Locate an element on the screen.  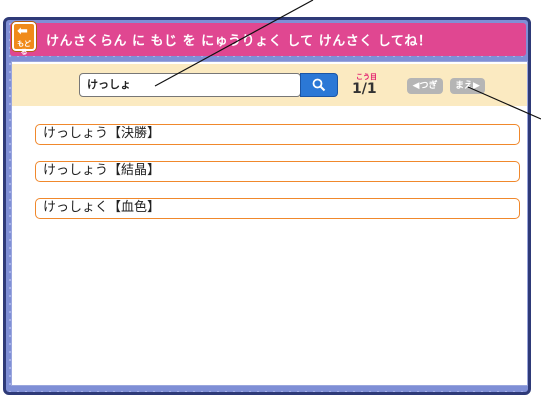
result-item: けっしょう【結晶】 is located at coordinates (277, 171).